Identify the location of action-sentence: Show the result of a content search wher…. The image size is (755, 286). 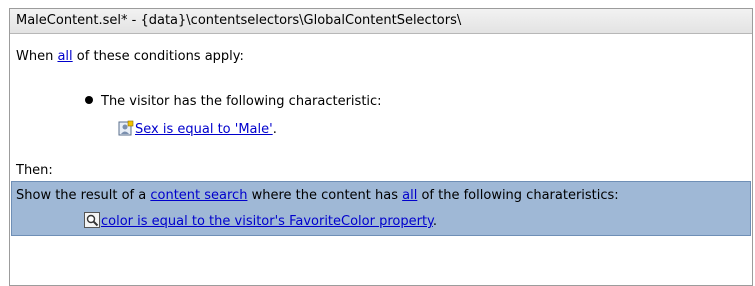
(317, 195).